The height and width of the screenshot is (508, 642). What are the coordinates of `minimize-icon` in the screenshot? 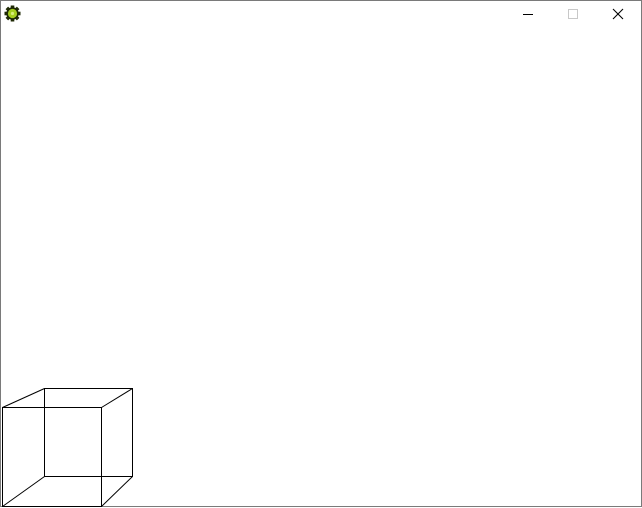 It's located at (527, 14).